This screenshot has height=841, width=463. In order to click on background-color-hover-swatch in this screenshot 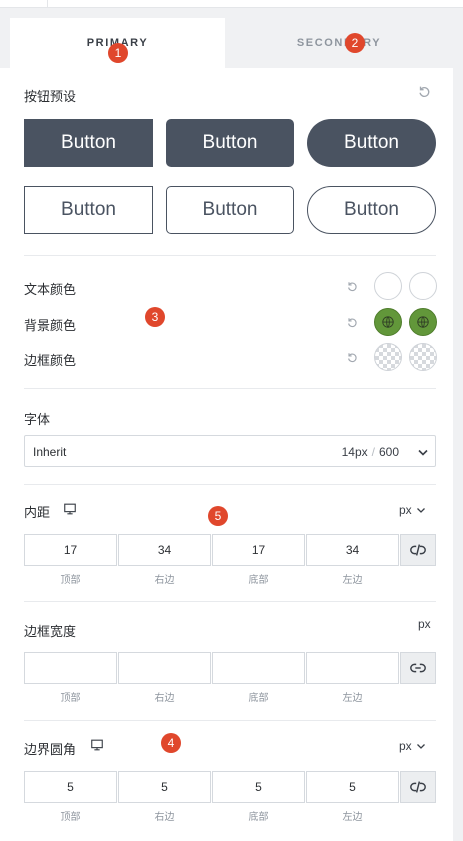, I will do `click(423, 322)`.